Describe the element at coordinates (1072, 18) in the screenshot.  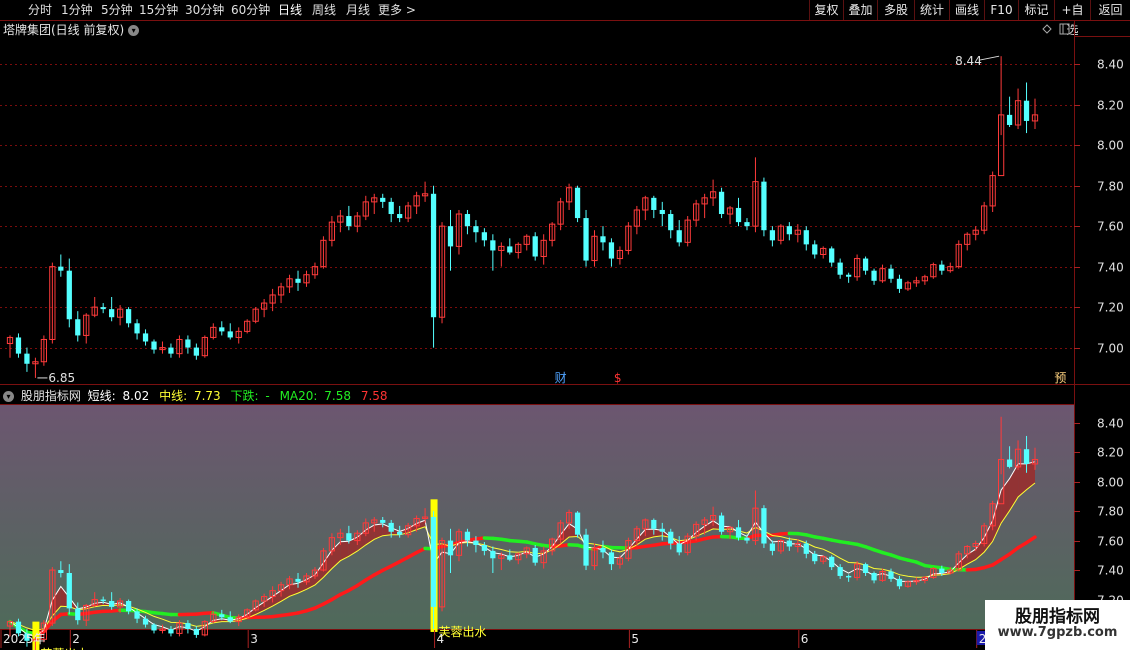
I see `toolbar-button-7: +自选` at that location.